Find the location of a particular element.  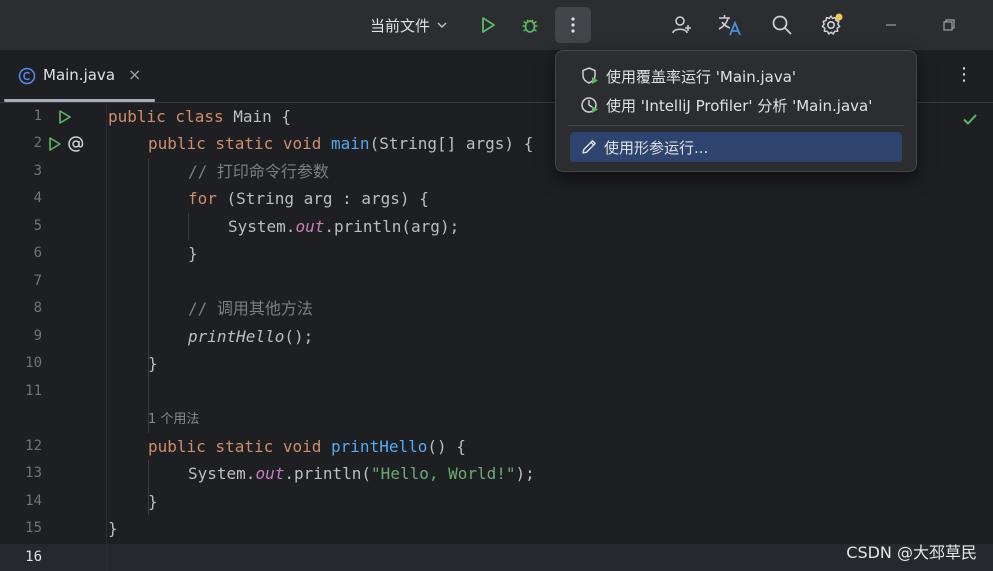

line-number-current: 16 is located at coordinates (33, 557).